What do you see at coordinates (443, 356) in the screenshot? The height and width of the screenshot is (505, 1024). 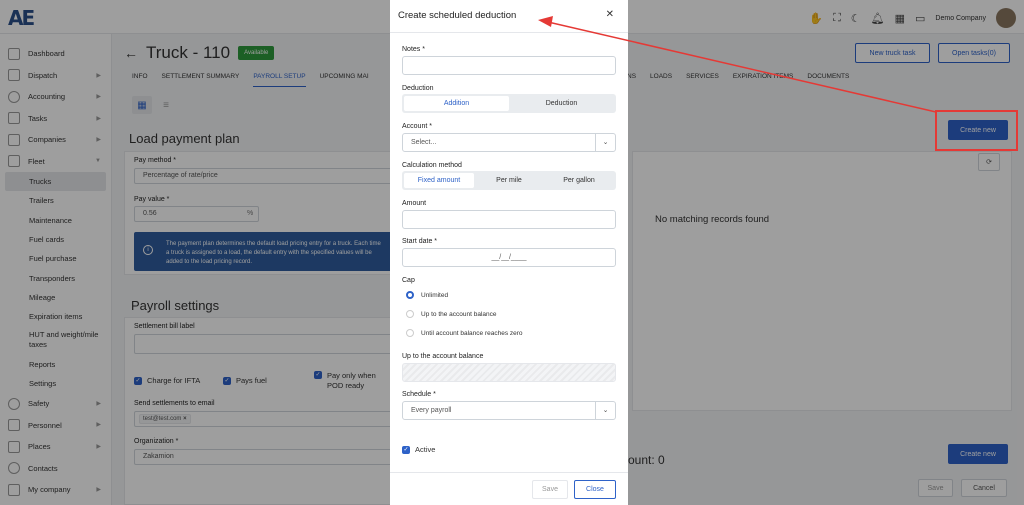 I see `up-to-balance-label: Up to the account balance` at bounding box center [443, 356].